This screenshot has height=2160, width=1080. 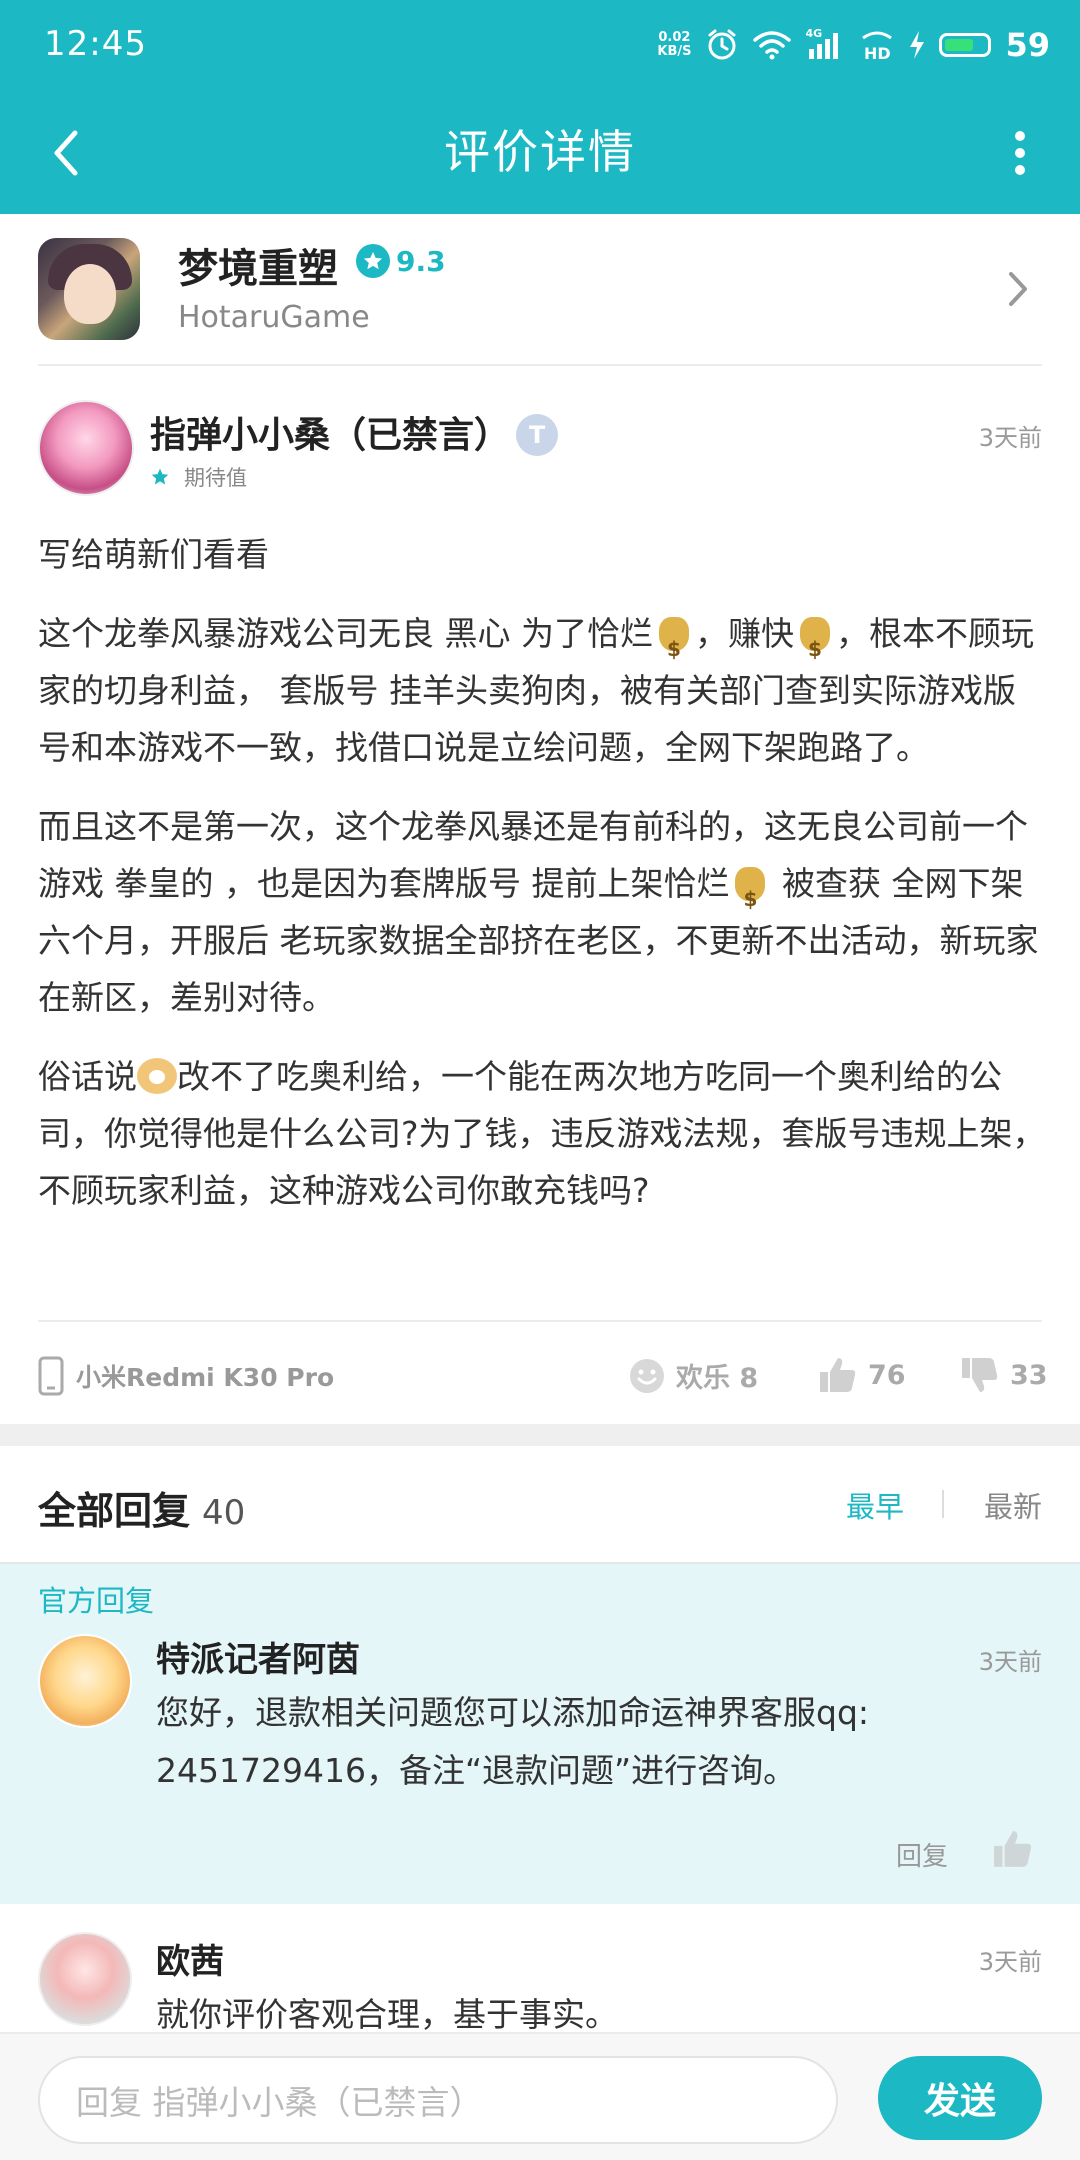 I want to click on dislike-button: 33, so click(x=1004, y=1375).